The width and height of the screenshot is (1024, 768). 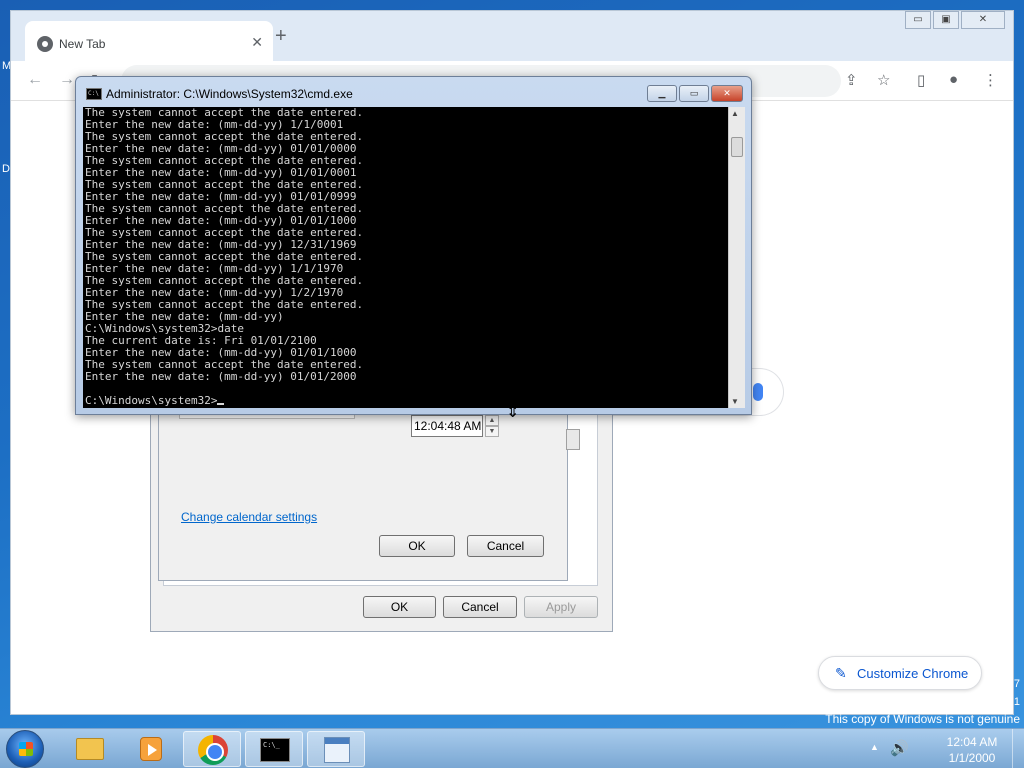 I want to click on cmd-scrollbar: ▲ ▼, so click(x=736, y=257).